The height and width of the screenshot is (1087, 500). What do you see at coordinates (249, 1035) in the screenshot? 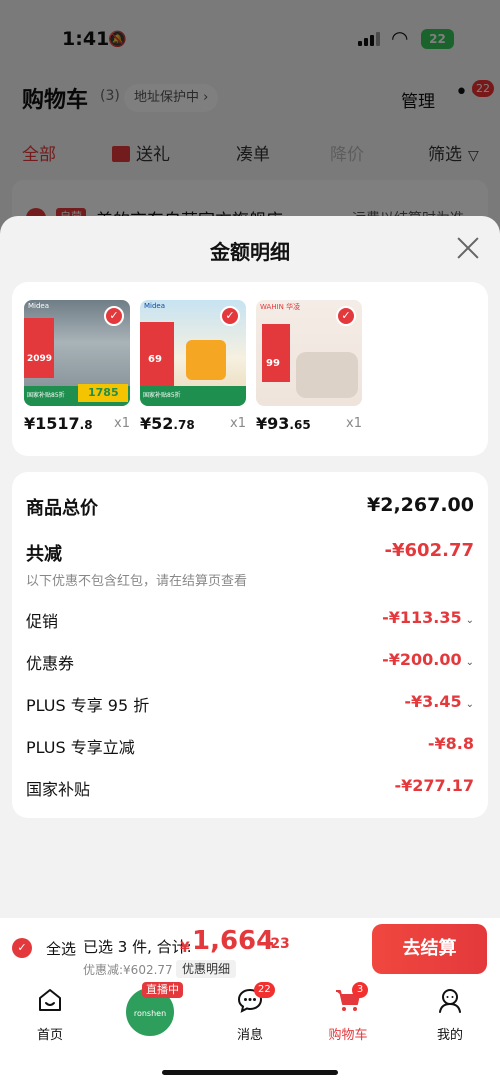
I see `tab-label: 消息` at bounding box center [249, 1035].